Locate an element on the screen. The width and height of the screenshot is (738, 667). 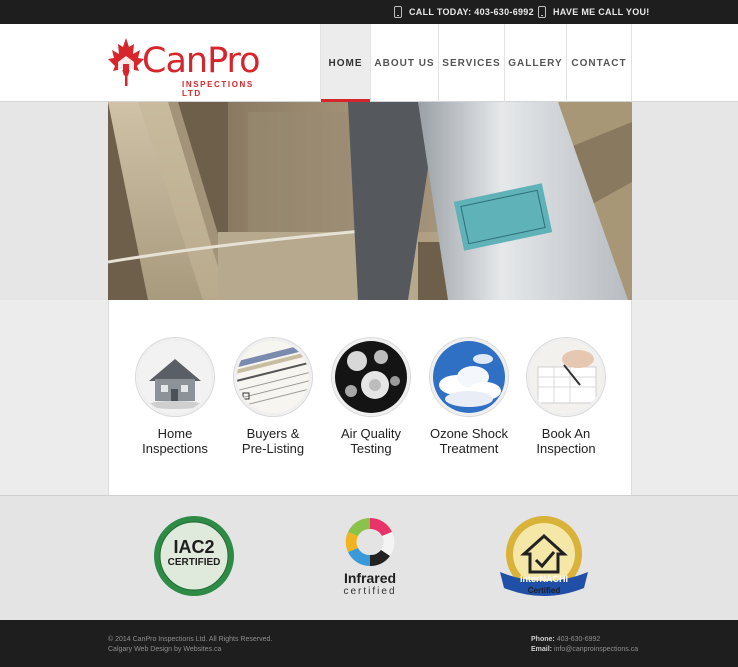
nav-about-us-label: ABOUT US is located at coordinates (404, 63).